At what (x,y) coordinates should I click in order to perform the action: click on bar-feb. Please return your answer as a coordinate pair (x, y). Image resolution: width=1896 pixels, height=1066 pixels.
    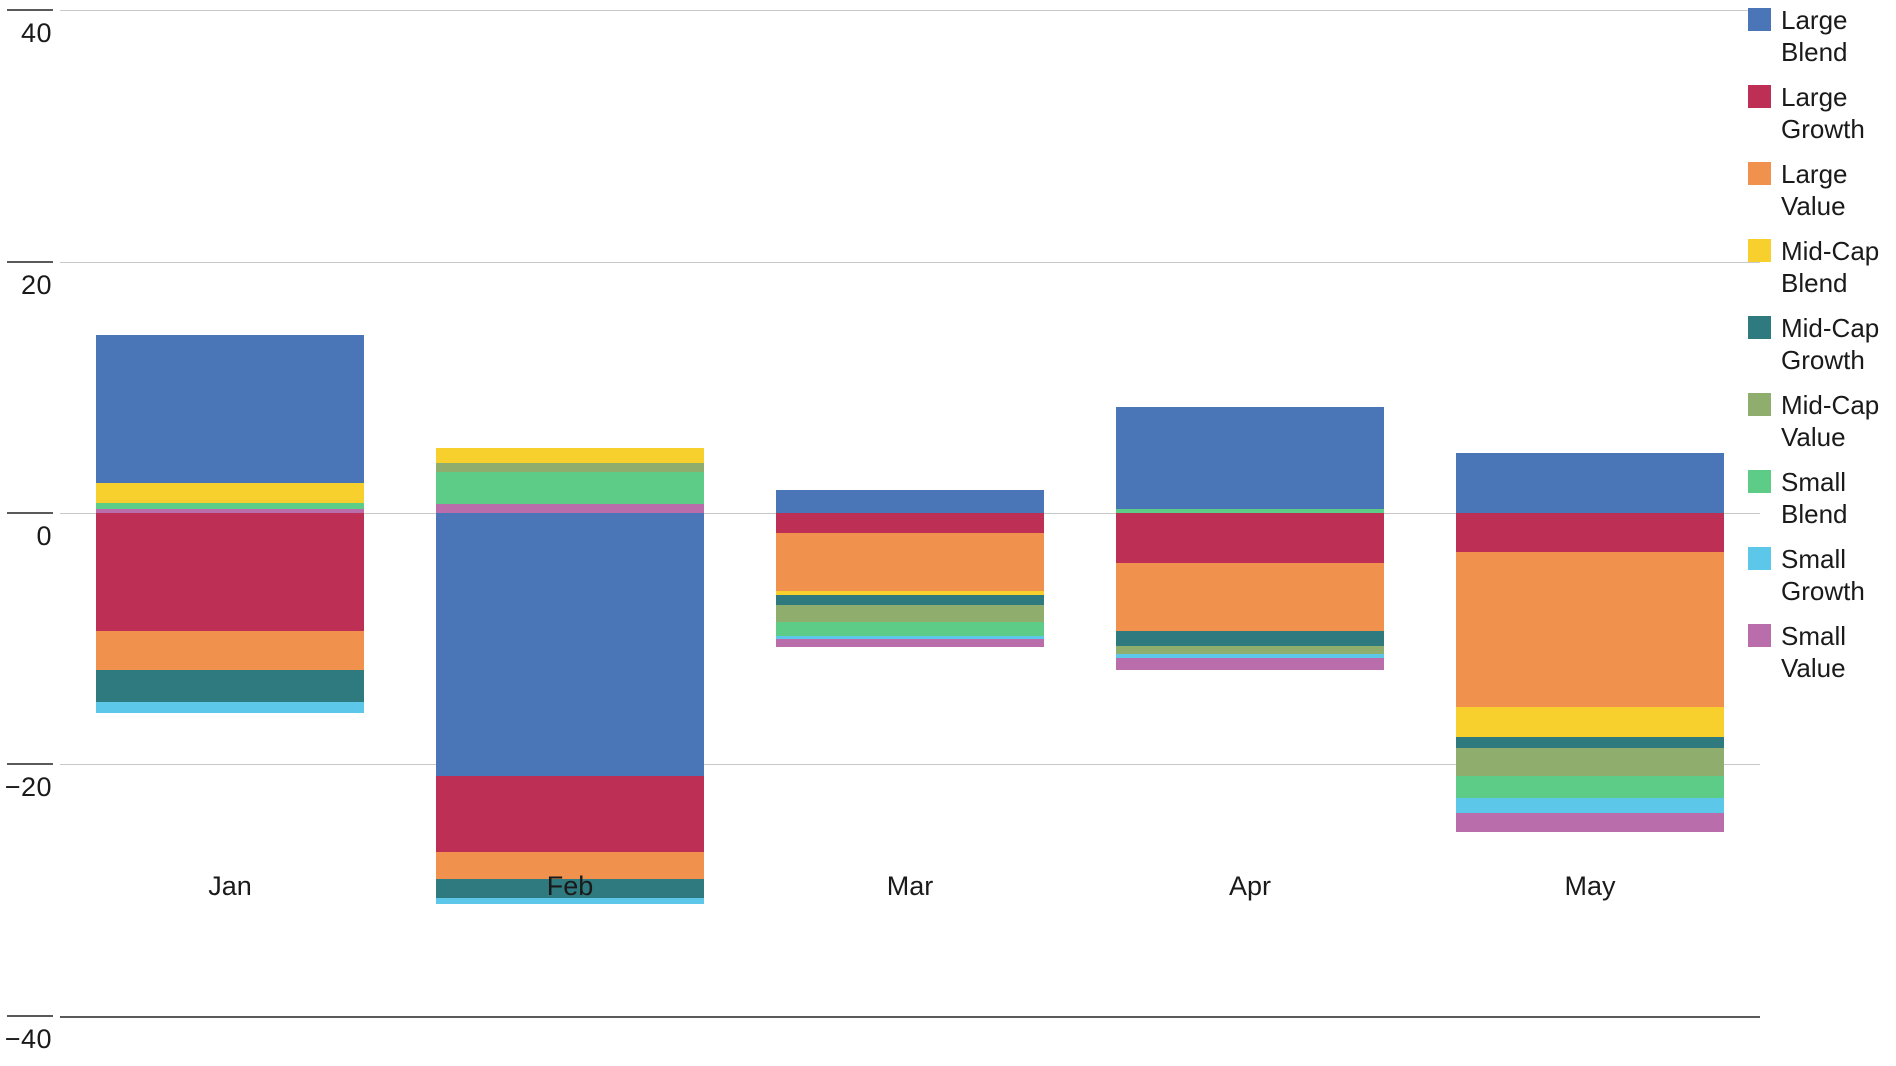
    Looking at the image, I should click on (570, 505).